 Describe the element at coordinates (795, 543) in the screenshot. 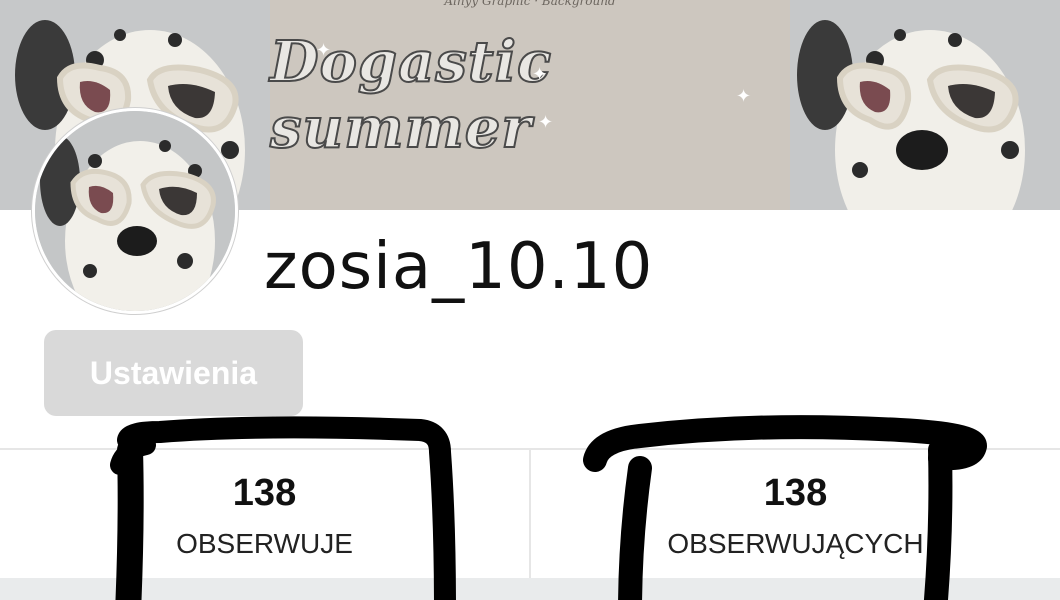

I see `stat-label: OBSERWUJĄCYCH` at that location.